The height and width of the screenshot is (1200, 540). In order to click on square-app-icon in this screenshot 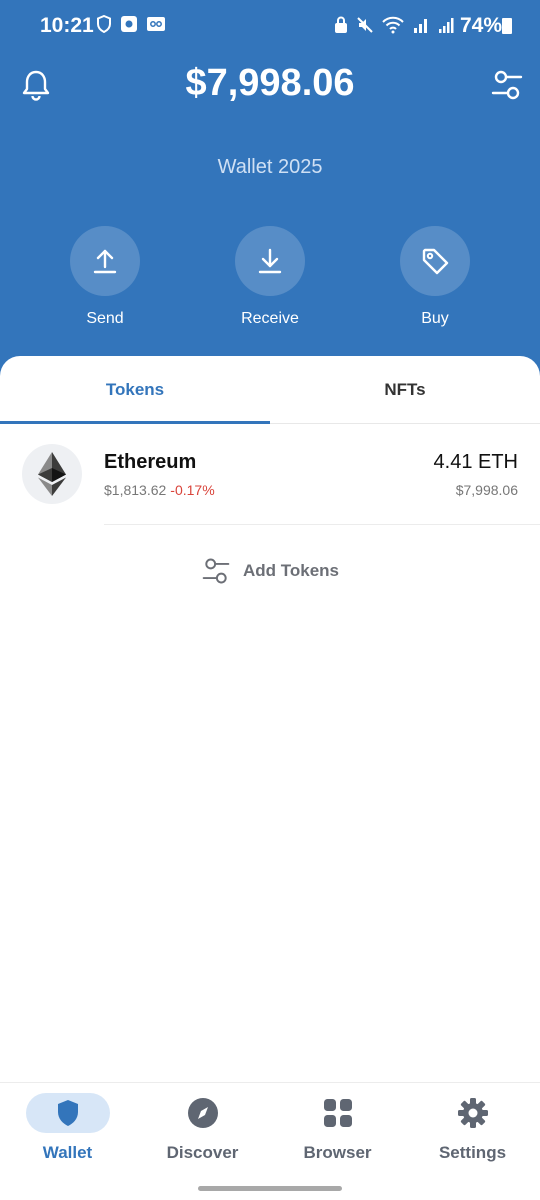, I will do `click(129, 24)`.